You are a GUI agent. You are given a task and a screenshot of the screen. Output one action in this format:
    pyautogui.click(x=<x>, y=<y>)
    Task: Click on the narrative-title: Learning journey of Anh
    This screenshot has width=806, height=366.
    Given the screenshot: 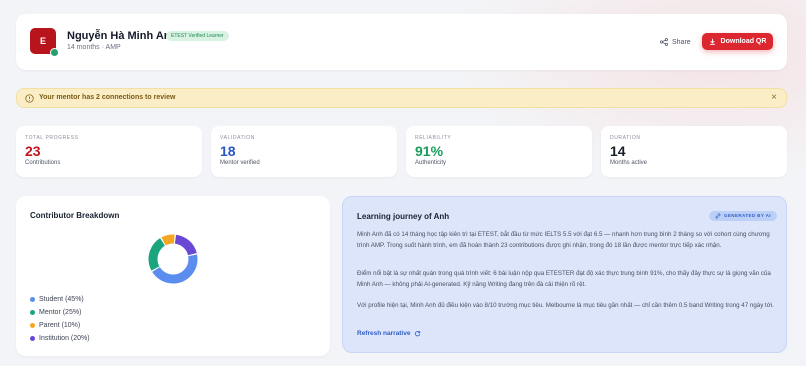 What is the action you would take?
    pyautogui.click(x=403, y=216)
    